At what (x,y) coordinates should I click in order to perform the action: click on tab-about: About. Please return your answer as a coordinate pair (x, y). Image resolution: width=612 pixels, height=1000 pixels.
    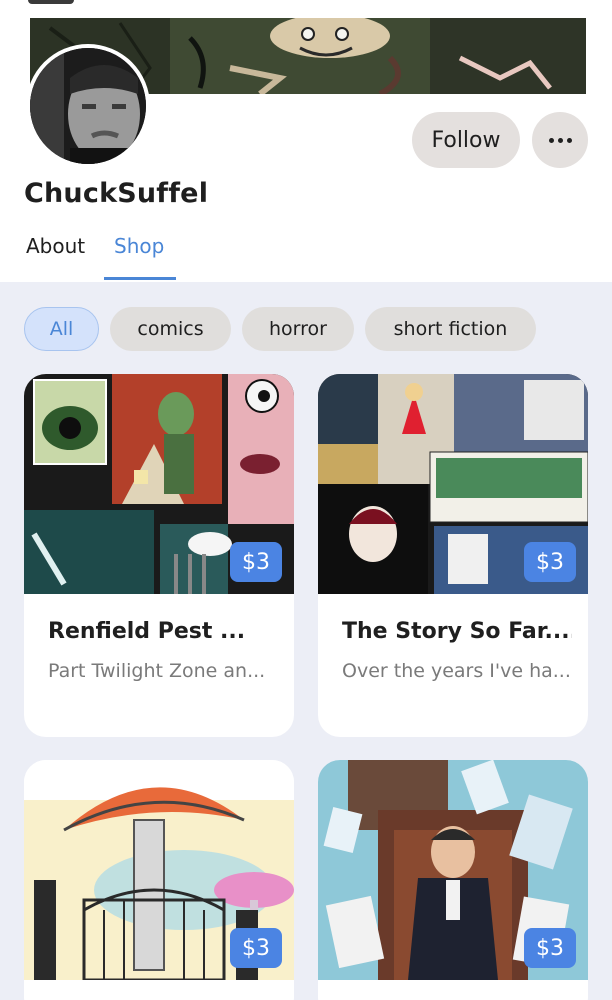
    Looking at the image, I should click on (55, 246).